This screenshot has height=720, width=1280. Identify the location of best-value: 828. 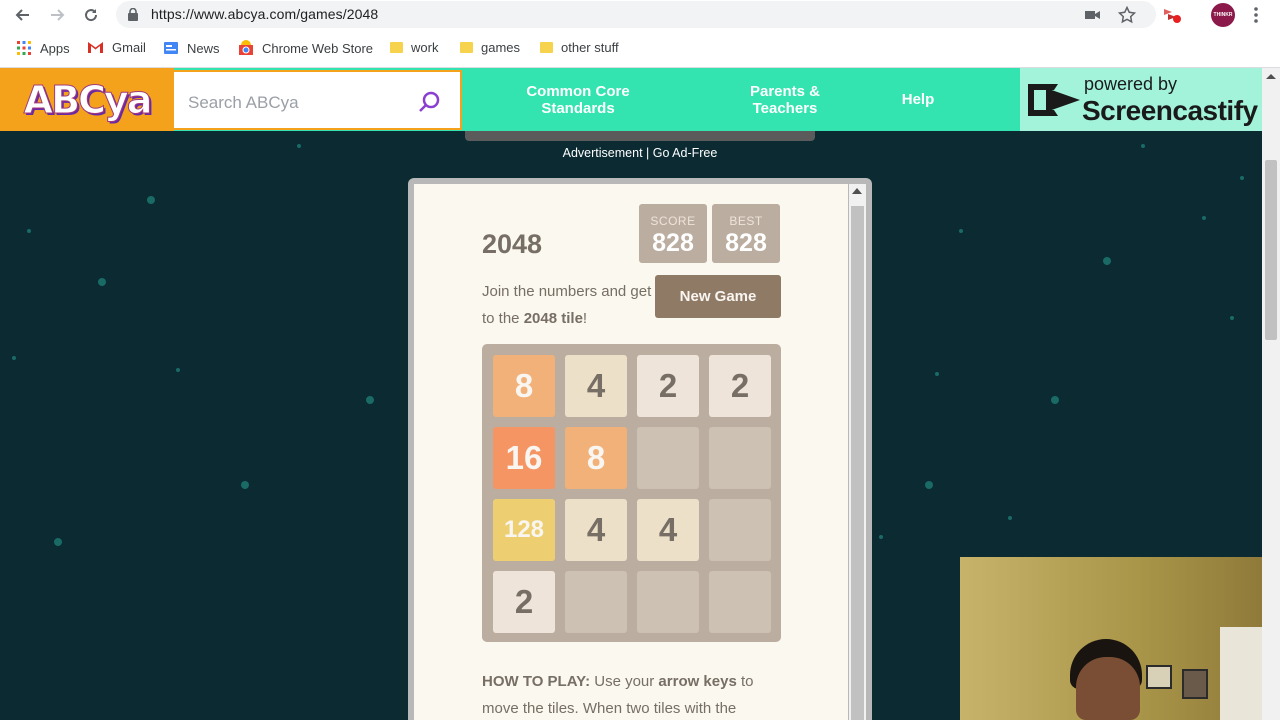
(746, 243).